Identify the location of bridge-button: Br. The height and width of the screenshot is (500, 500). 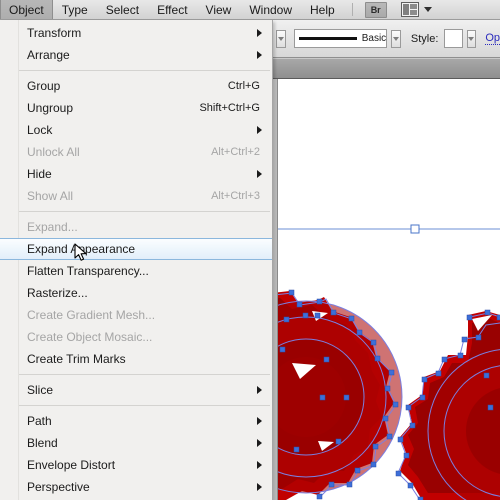
(375, 9).